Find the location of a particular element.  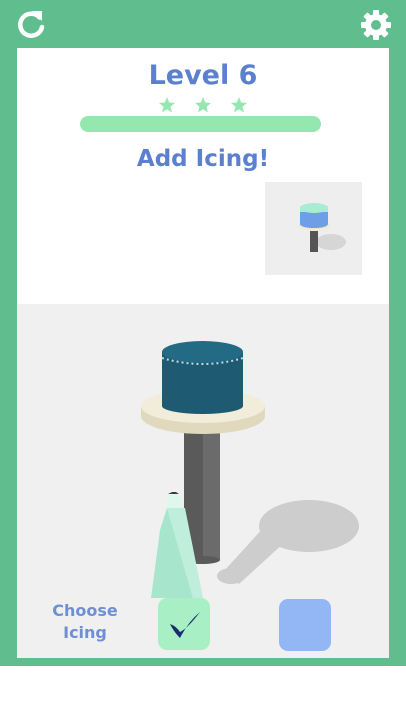

gear-icon is located at coordinates (376, 25).